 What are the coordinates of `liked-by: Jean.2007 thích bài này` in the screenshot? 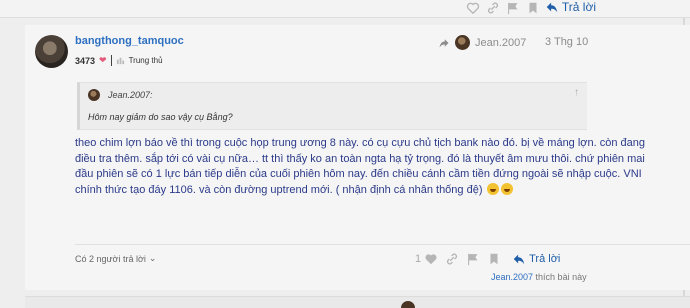 It's located at (539, 277).